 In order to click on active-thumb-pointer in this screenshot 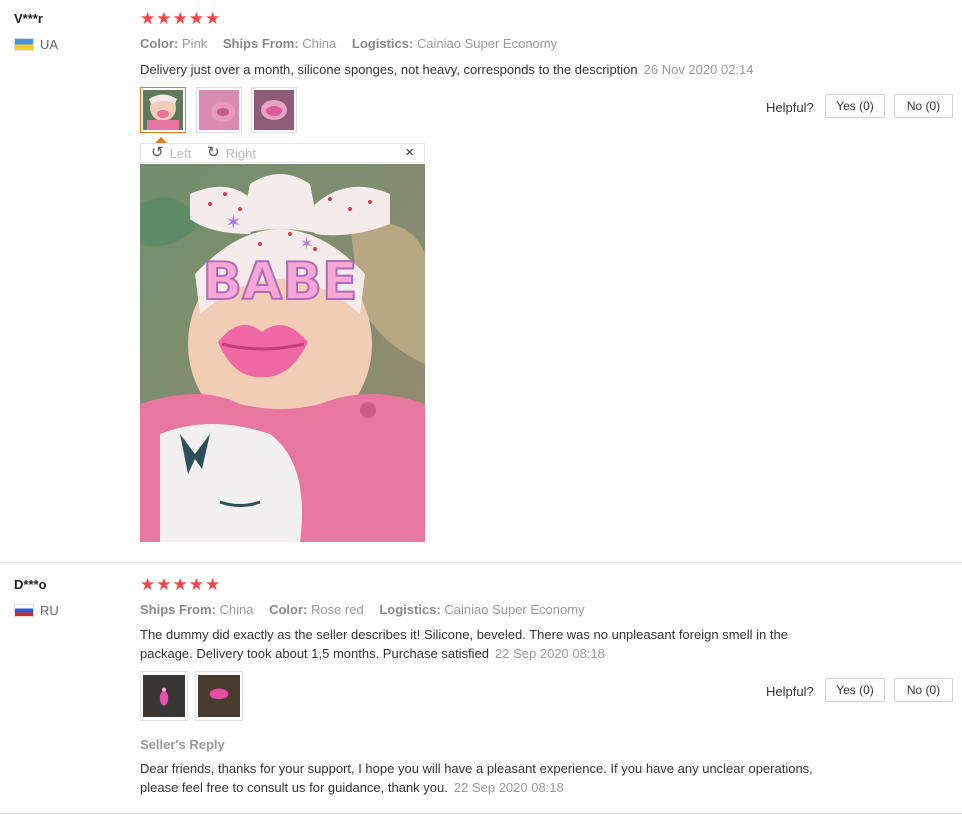, I will do `click(161, 140)`.